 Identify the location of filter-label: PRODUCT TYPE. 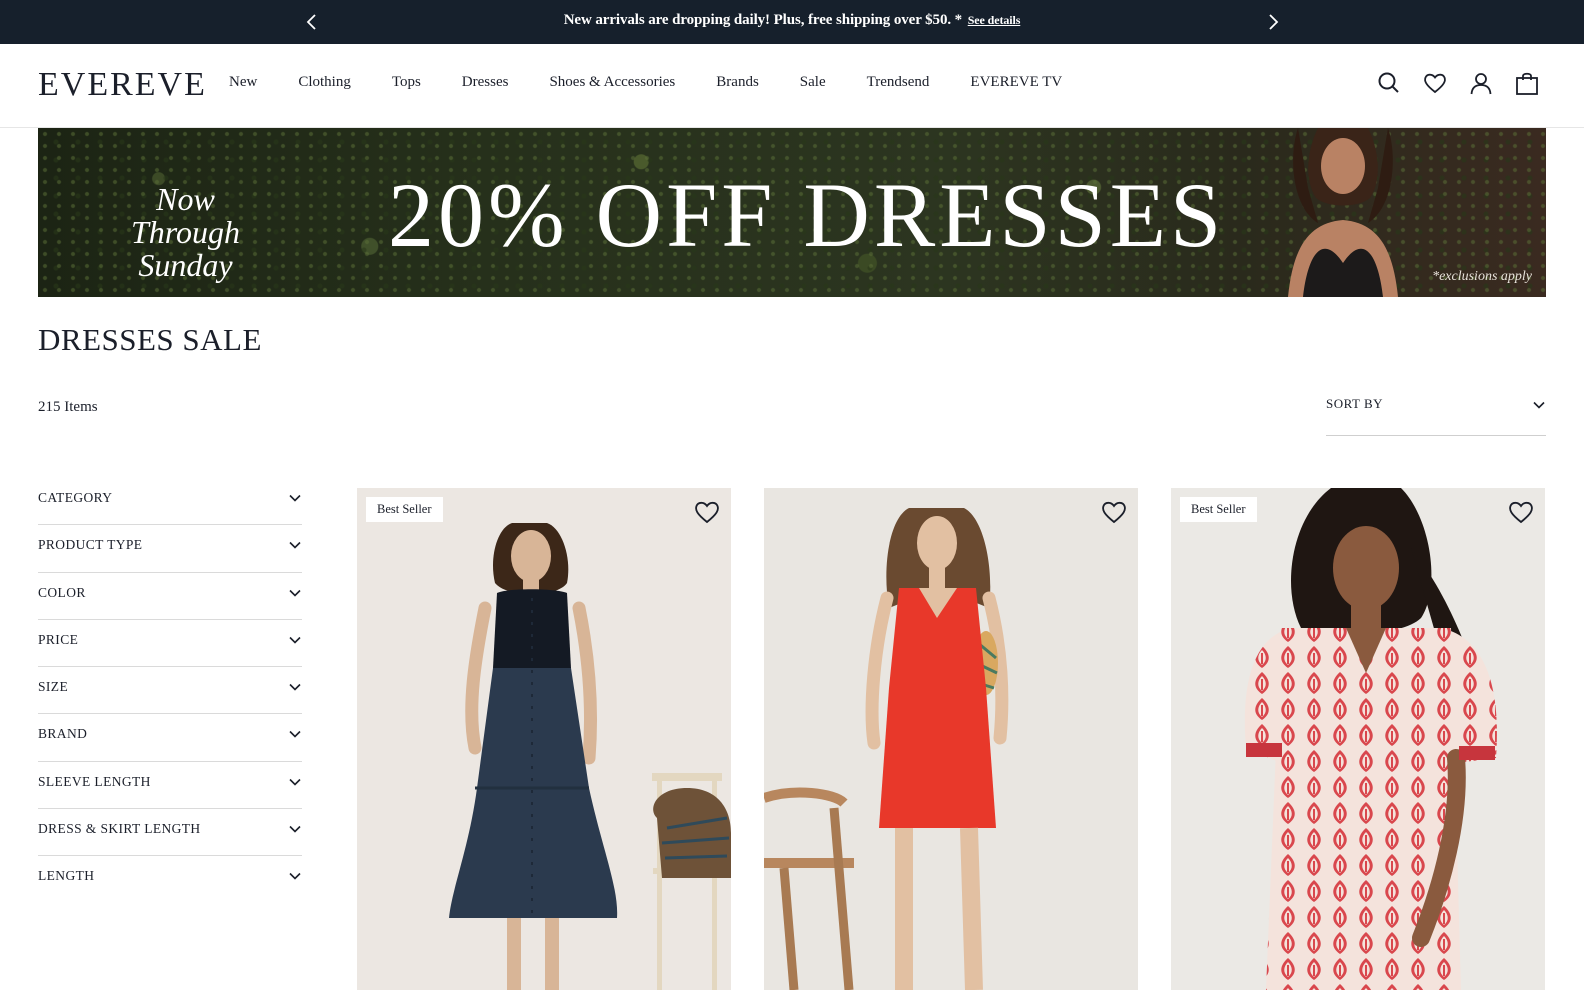
(90, 545).